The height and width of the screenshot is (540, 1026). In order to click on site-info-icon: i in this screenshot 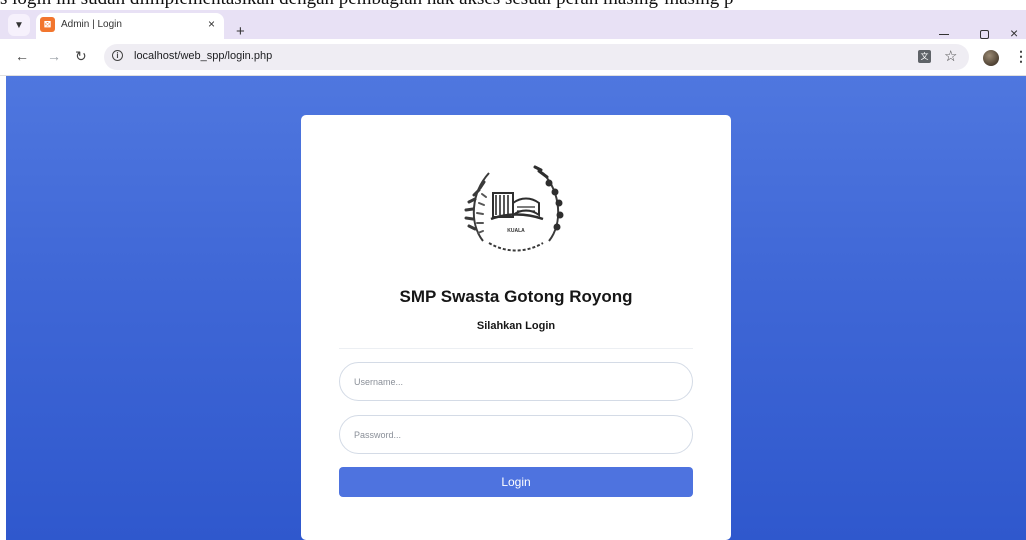, I will do `click(117, 55)`.